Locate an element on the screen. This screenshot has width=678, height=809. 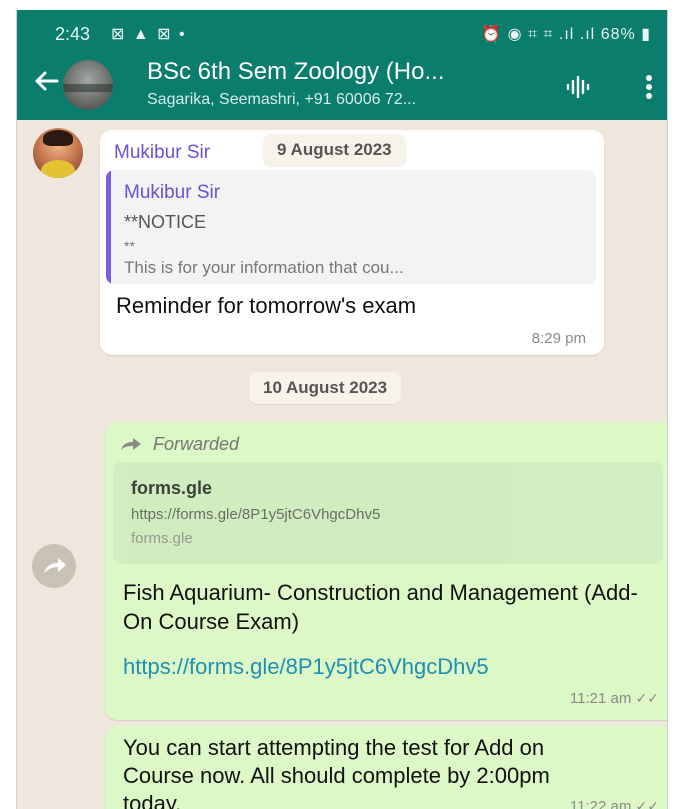
date-separator: 10 August 2023 is located at coordinates (325, 388).